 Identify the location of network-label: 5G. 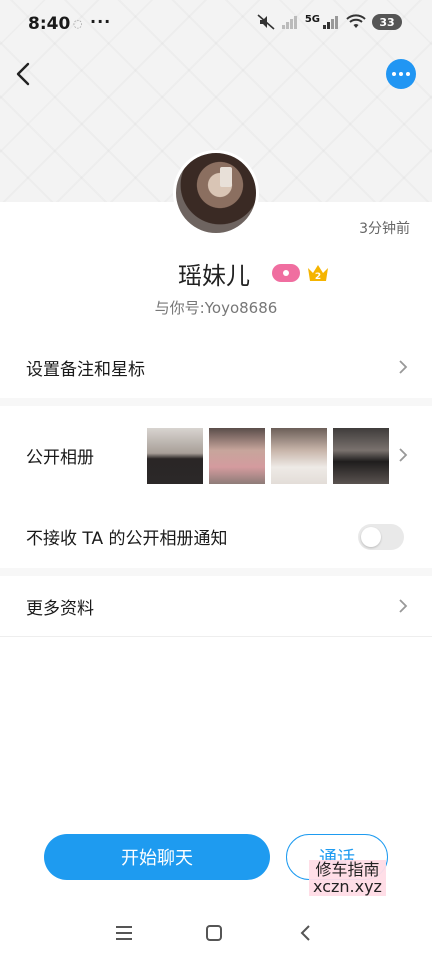
(312, 19).